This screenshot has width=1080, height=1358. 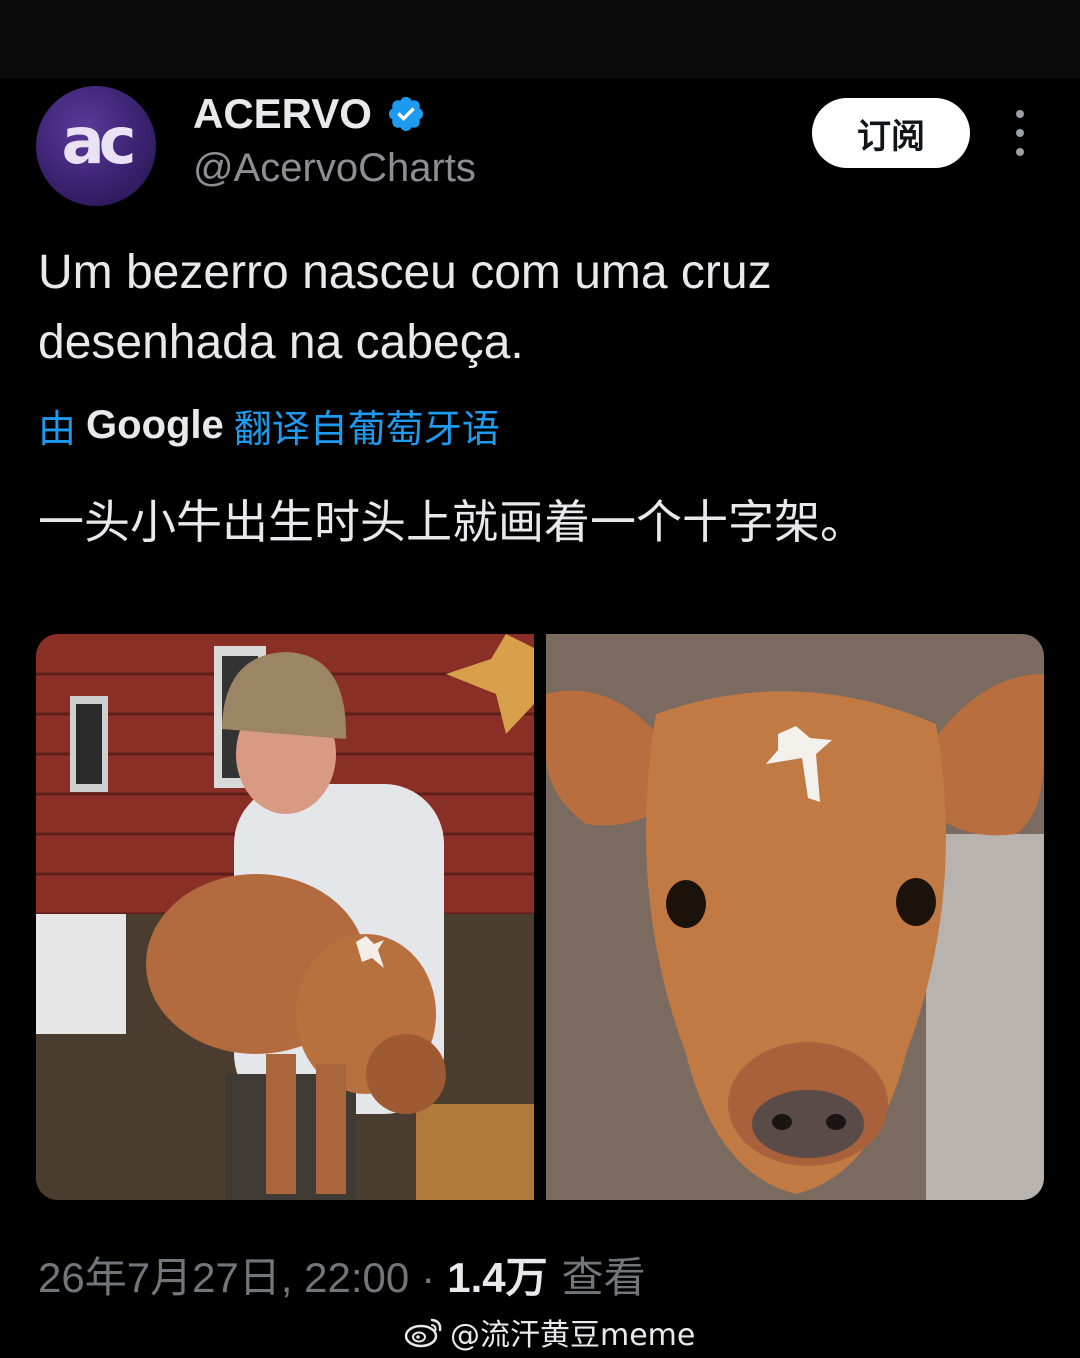 I want to click on translated-text: 一头小牛出生时头上就画着一个十字架。, so click(x=452, y=522).